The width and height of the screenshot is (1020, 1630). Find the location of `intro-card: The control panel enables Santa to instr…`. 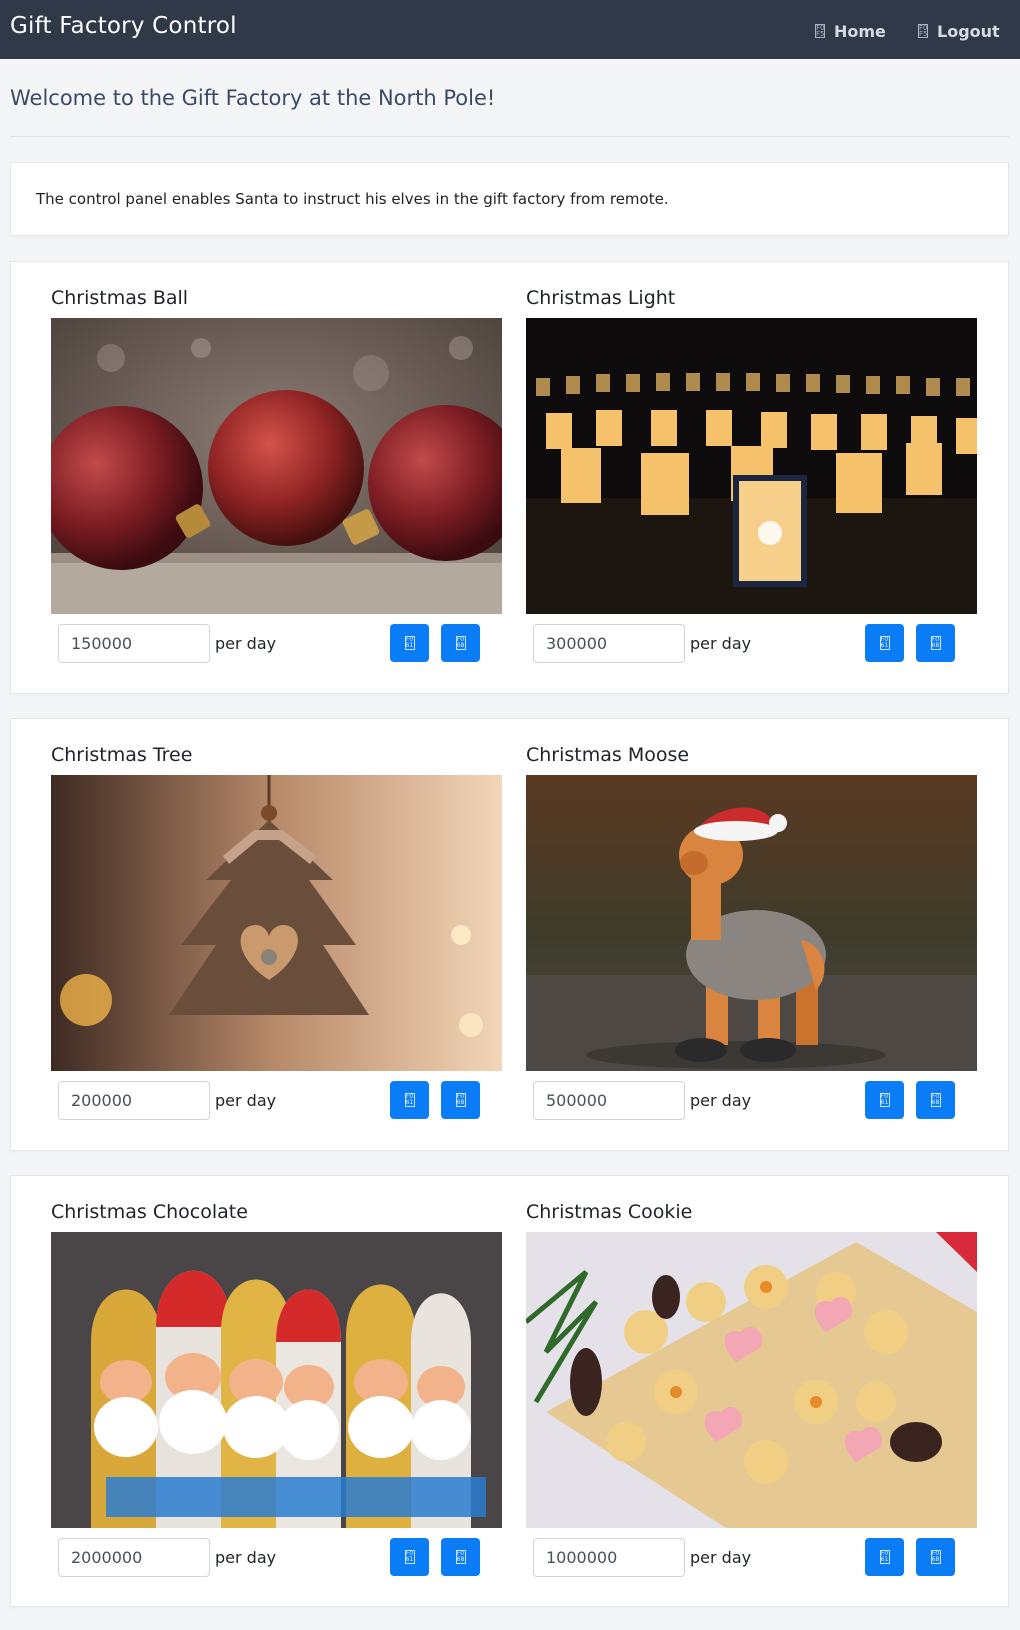

intro-card: The control panel enables Santa to instr… is located at coordinates (509, 199).